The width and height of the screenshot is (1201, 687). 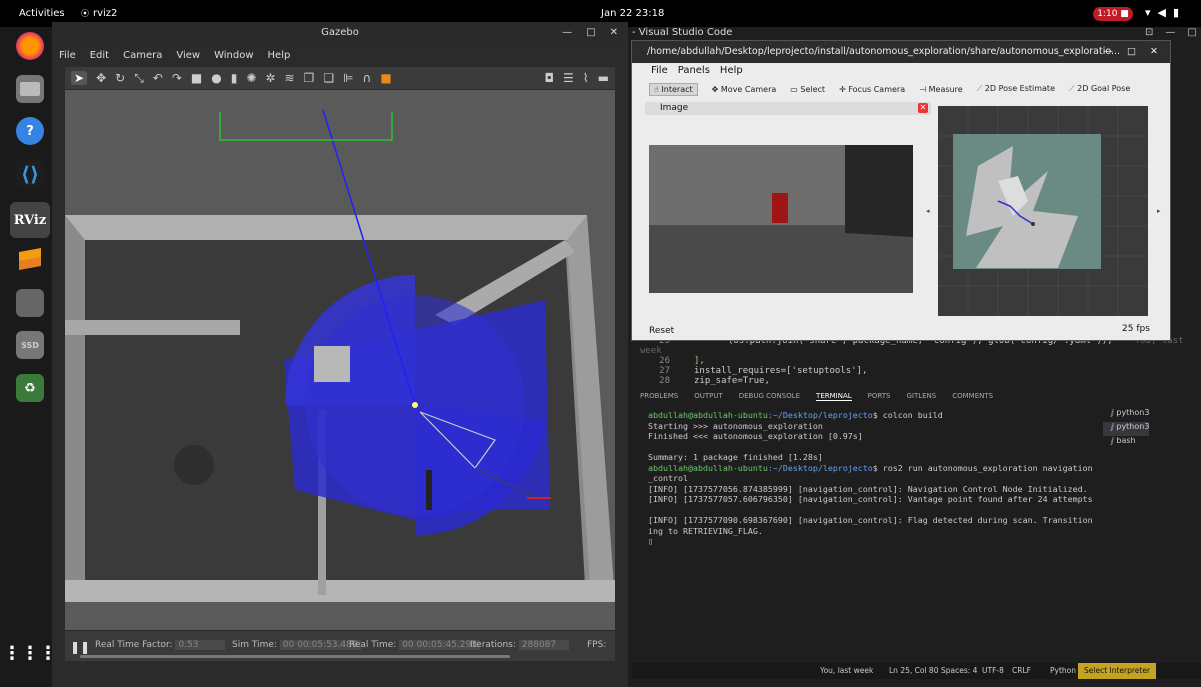 I want to click on tab-comments: COMMENTS, so click(x=972, y=396).